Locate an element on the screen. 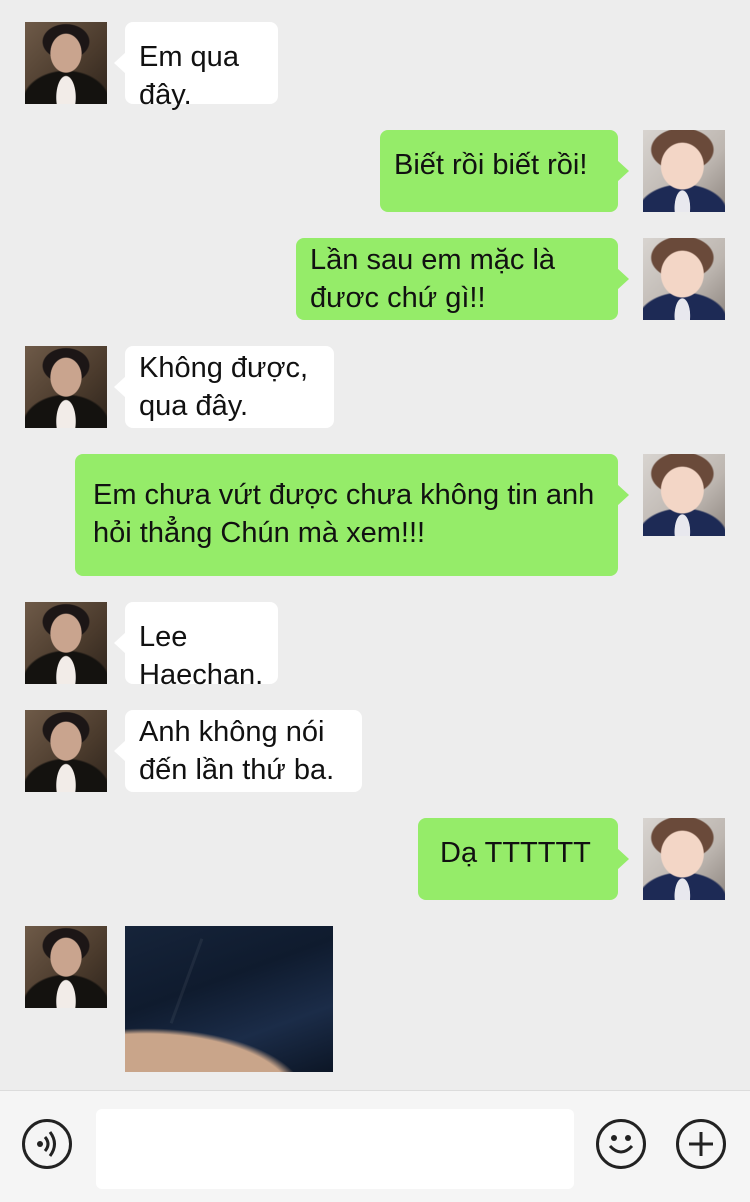 Image resolution: width=750 pixels, height=1202 pixels. plus-icon is located at coordinates (701, 1144).